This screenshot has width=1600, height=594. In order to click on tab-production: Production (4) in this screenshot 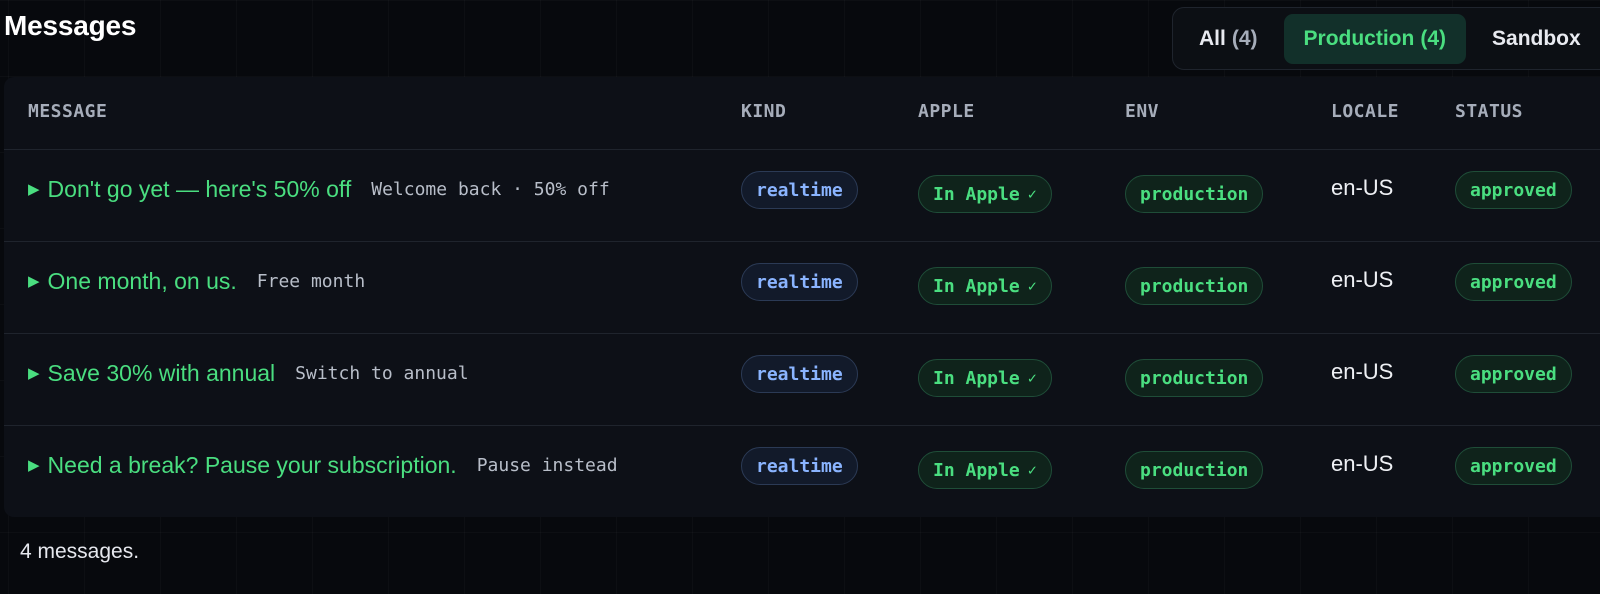, I will do `click(1375, 38)`.